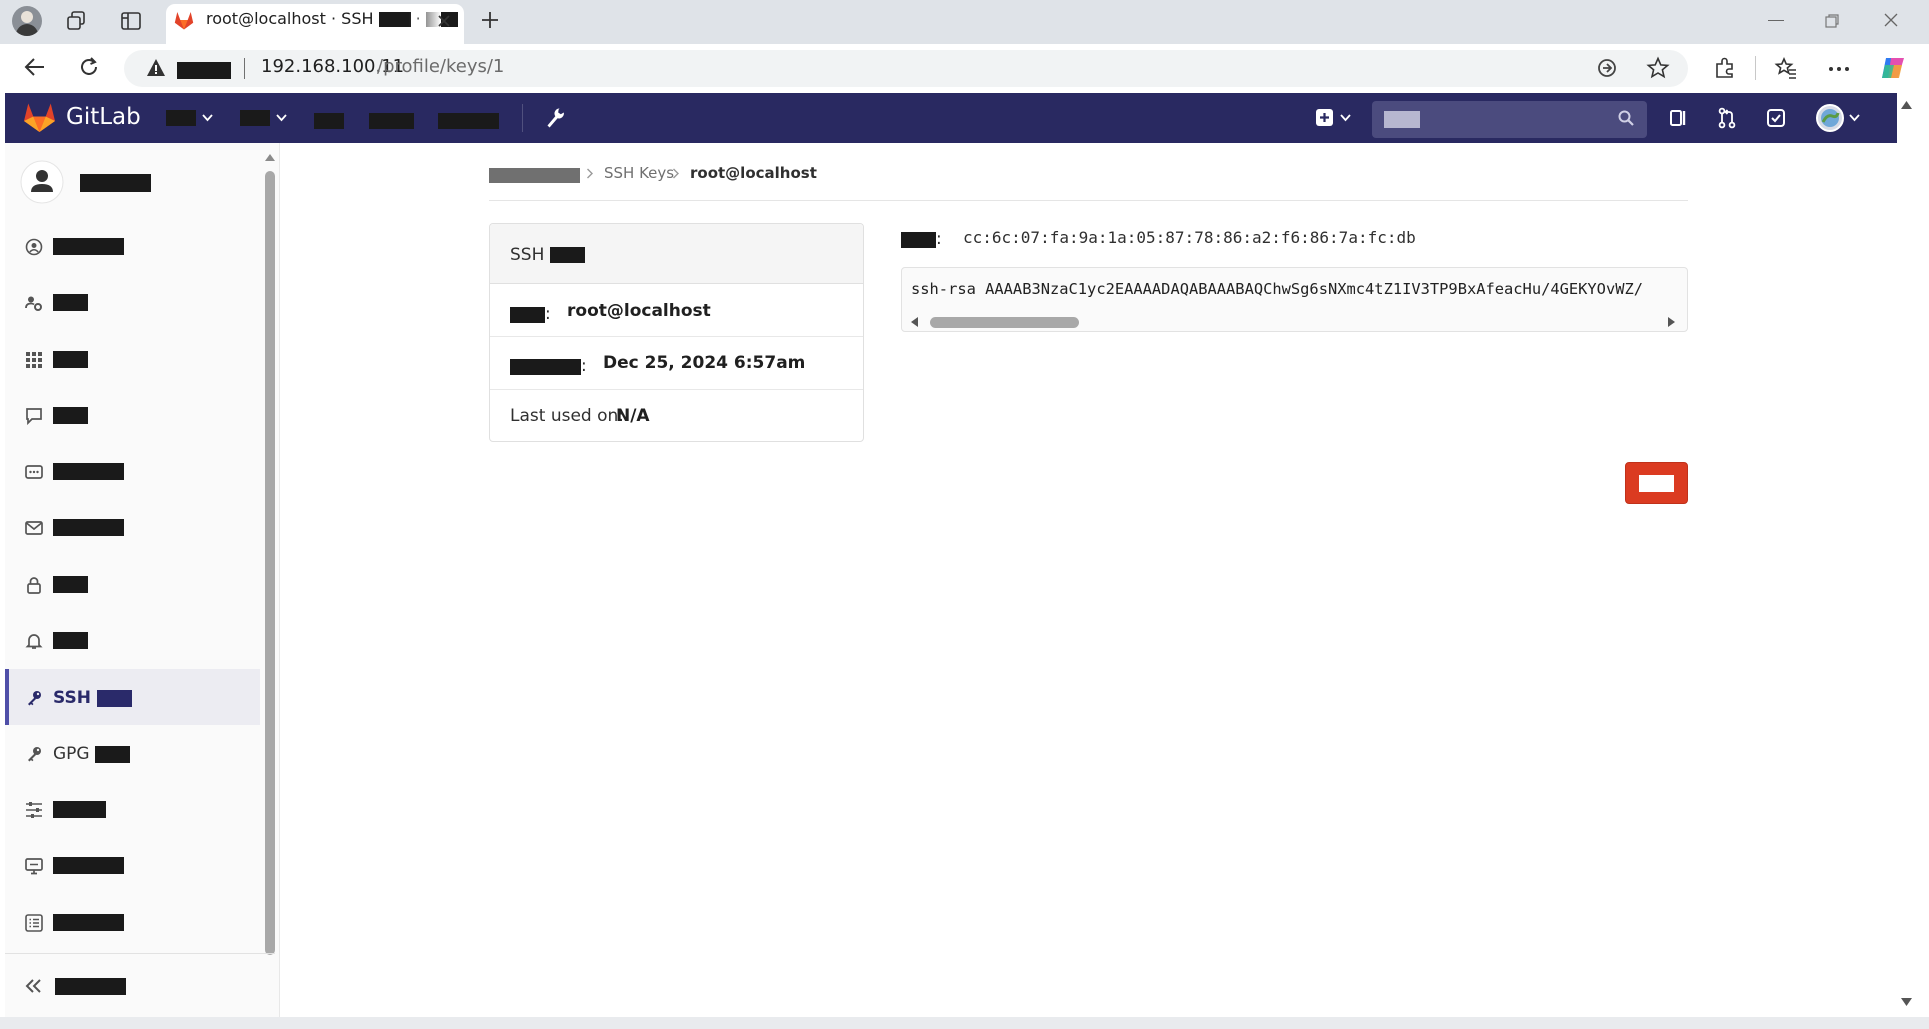 This screenshot has width=1929, height=1029. Describe the element at coordinates (132, 809) in the screenshot. I see `sidebar-item-preferences` at that location.